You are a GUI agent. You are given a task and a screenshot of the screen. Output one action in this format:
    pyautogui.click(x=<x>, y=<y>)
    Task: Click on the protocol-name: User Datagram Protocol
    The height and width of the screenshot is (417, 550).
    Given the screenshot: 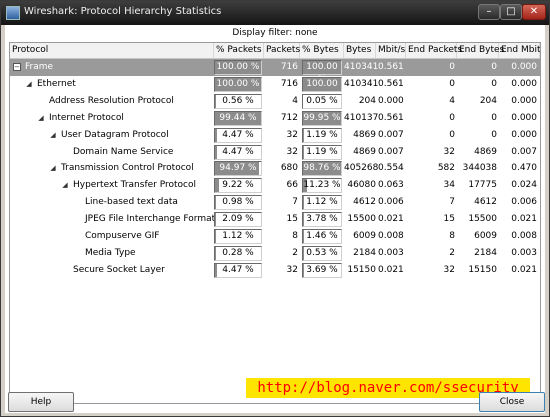 What is the action you would take?
    pyautogui.click(x=115, y=134)
    